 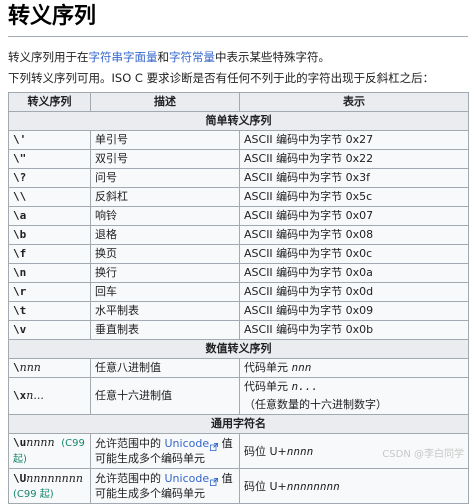 What do you see at coordinates (49, 368) in the screenshot?
I see `escape-sequence-cell: \nnn` at bounding box center [49, 368].